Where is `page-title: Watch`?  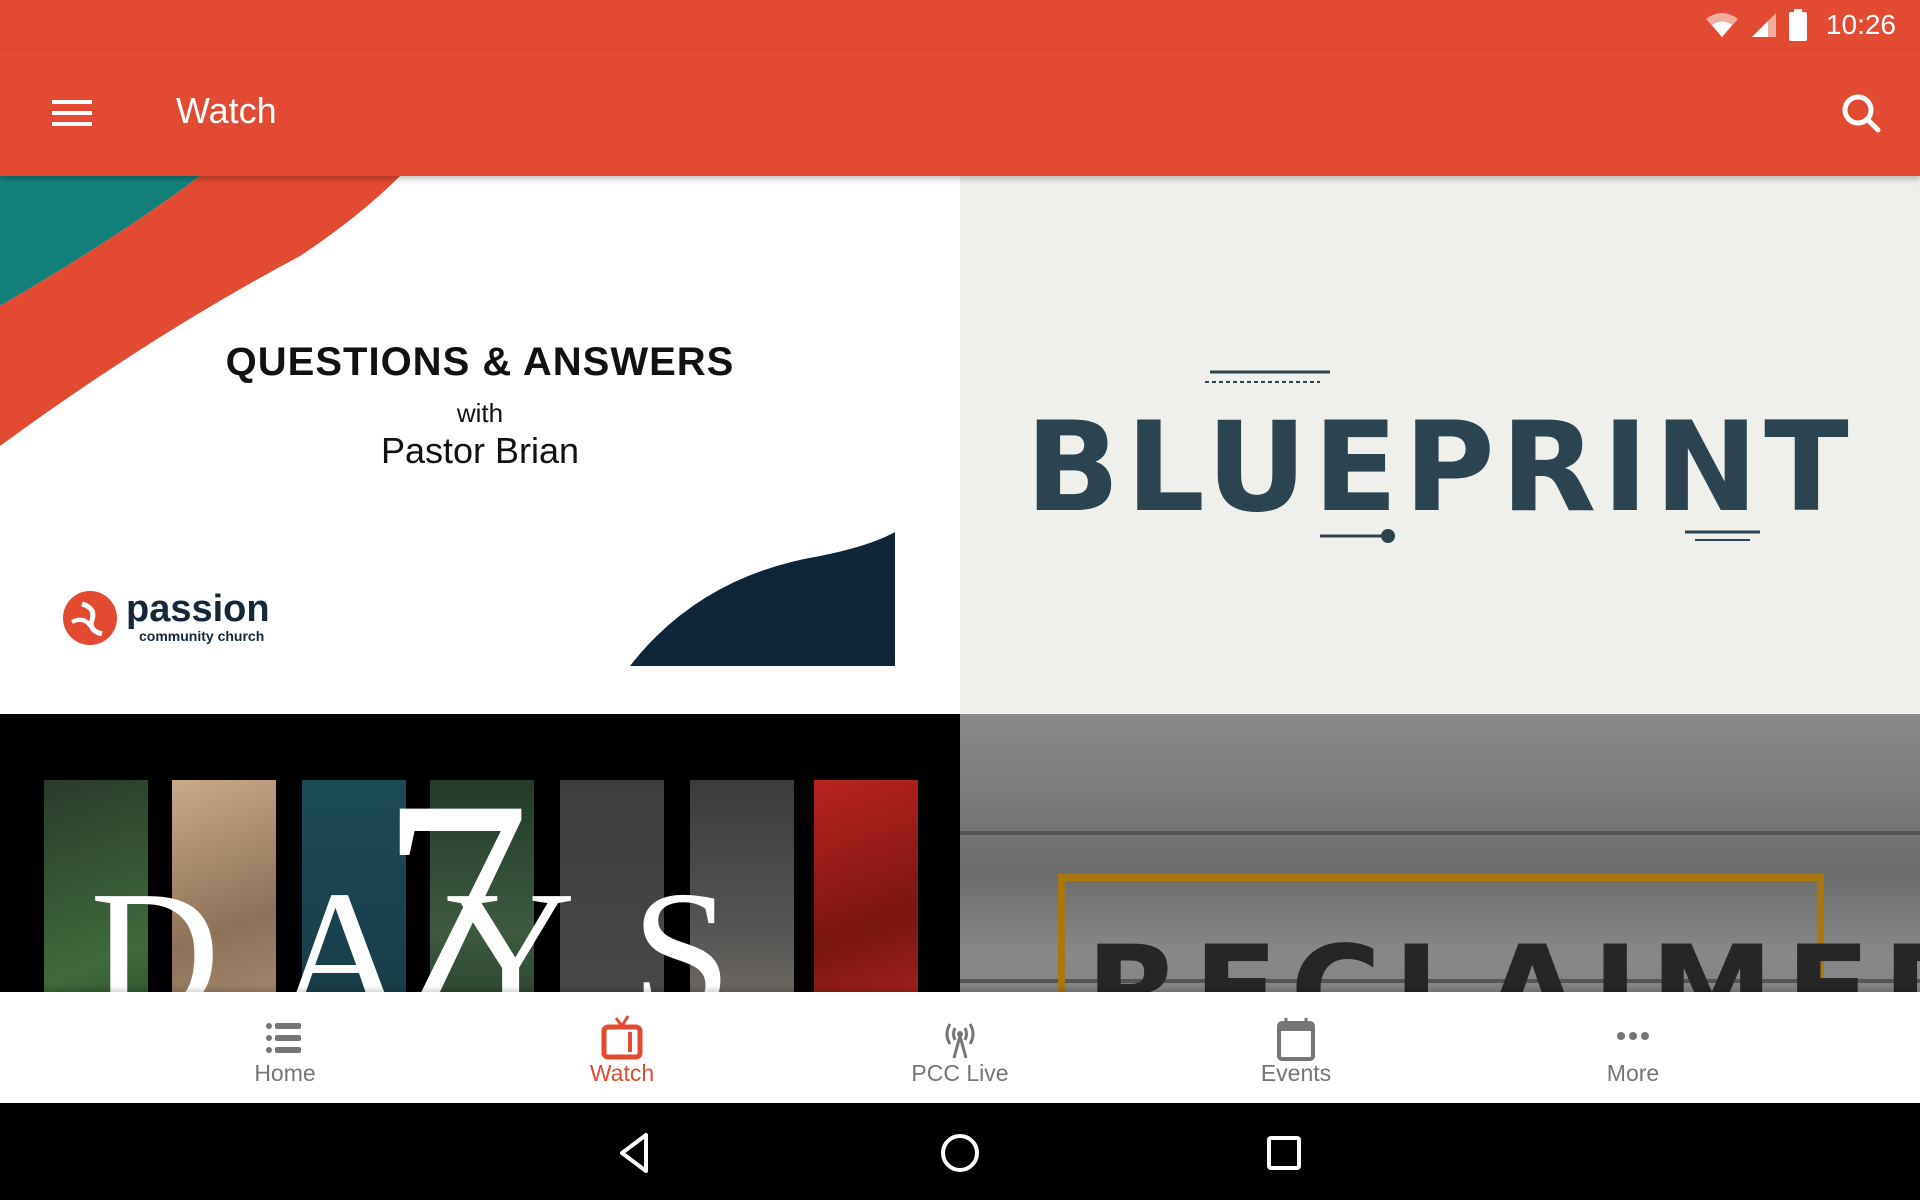 page-title: Watch is located at coordinates (226, 110).